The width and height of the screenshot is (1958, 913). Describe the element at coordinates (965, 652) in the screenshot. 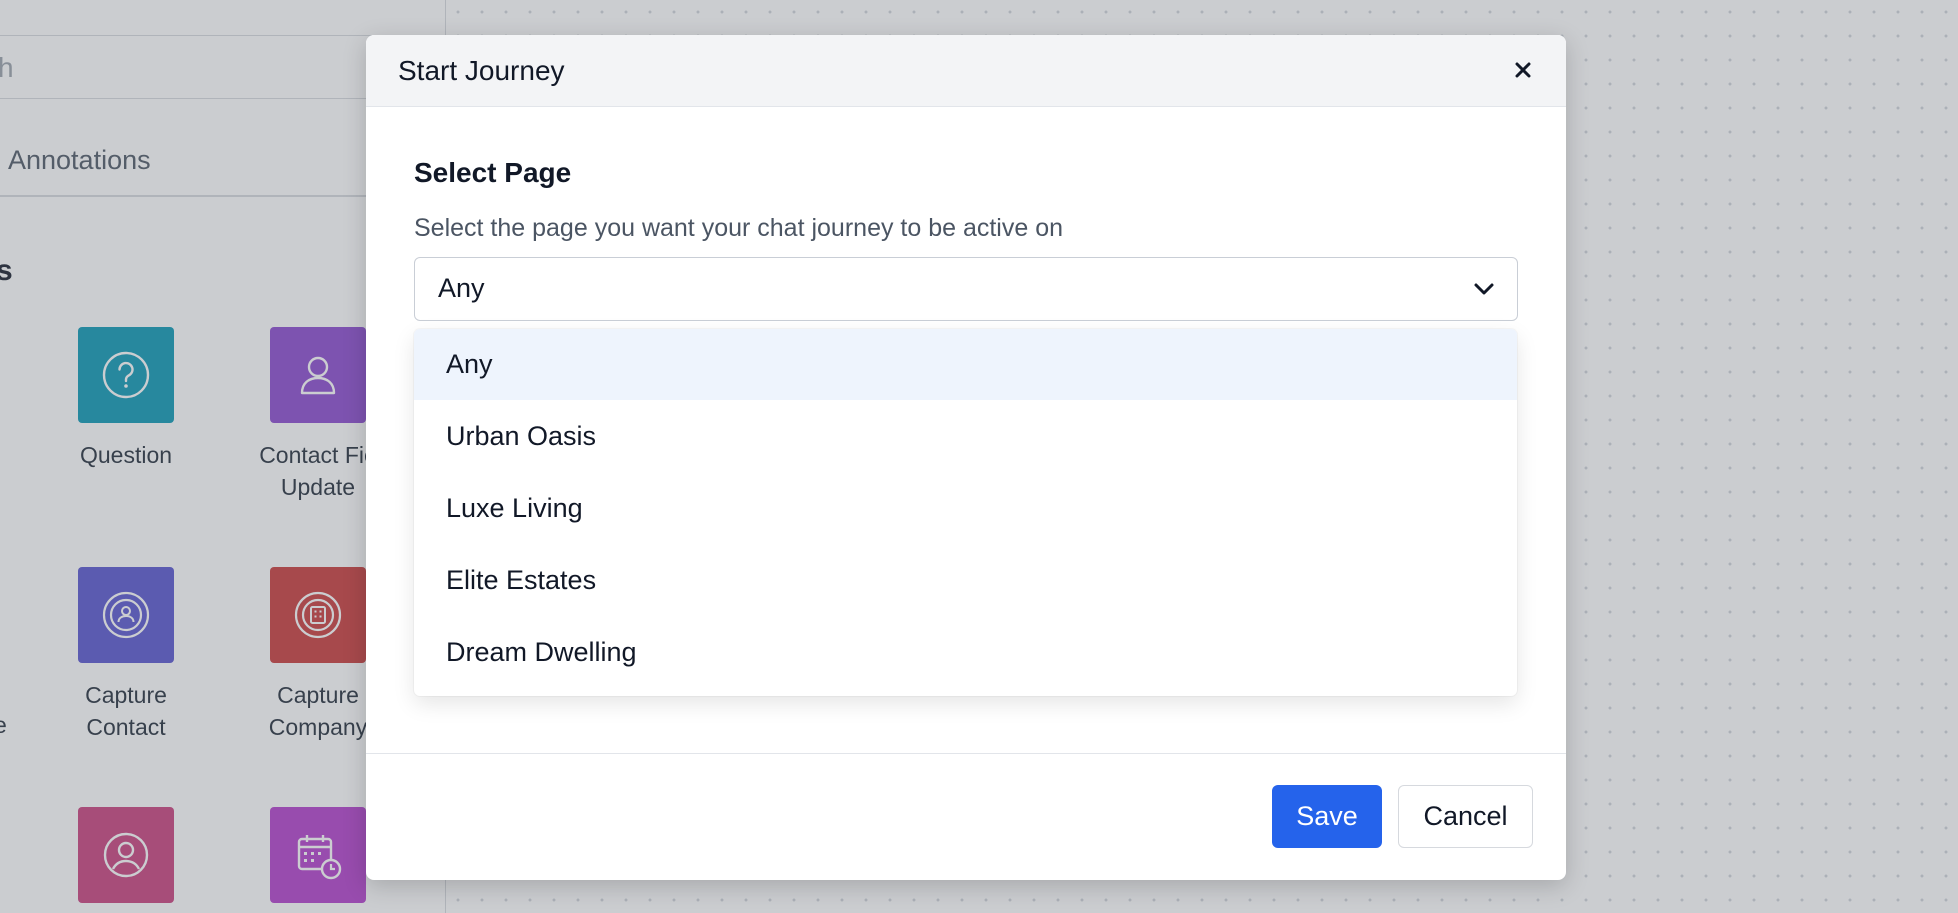

I see `dropdown-option-dream-dwelling: Dream Dwelling` at that location.